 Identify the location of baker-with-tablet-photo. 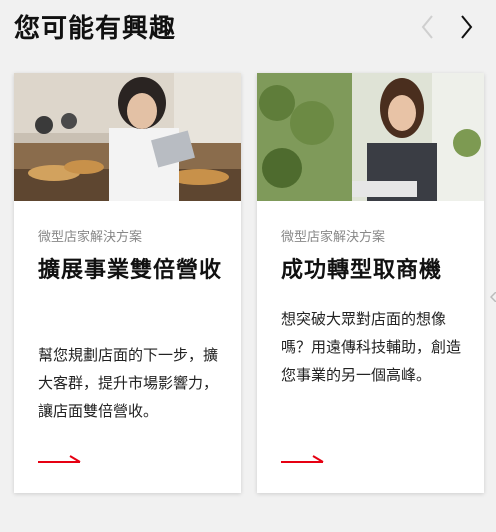
(127, 137).